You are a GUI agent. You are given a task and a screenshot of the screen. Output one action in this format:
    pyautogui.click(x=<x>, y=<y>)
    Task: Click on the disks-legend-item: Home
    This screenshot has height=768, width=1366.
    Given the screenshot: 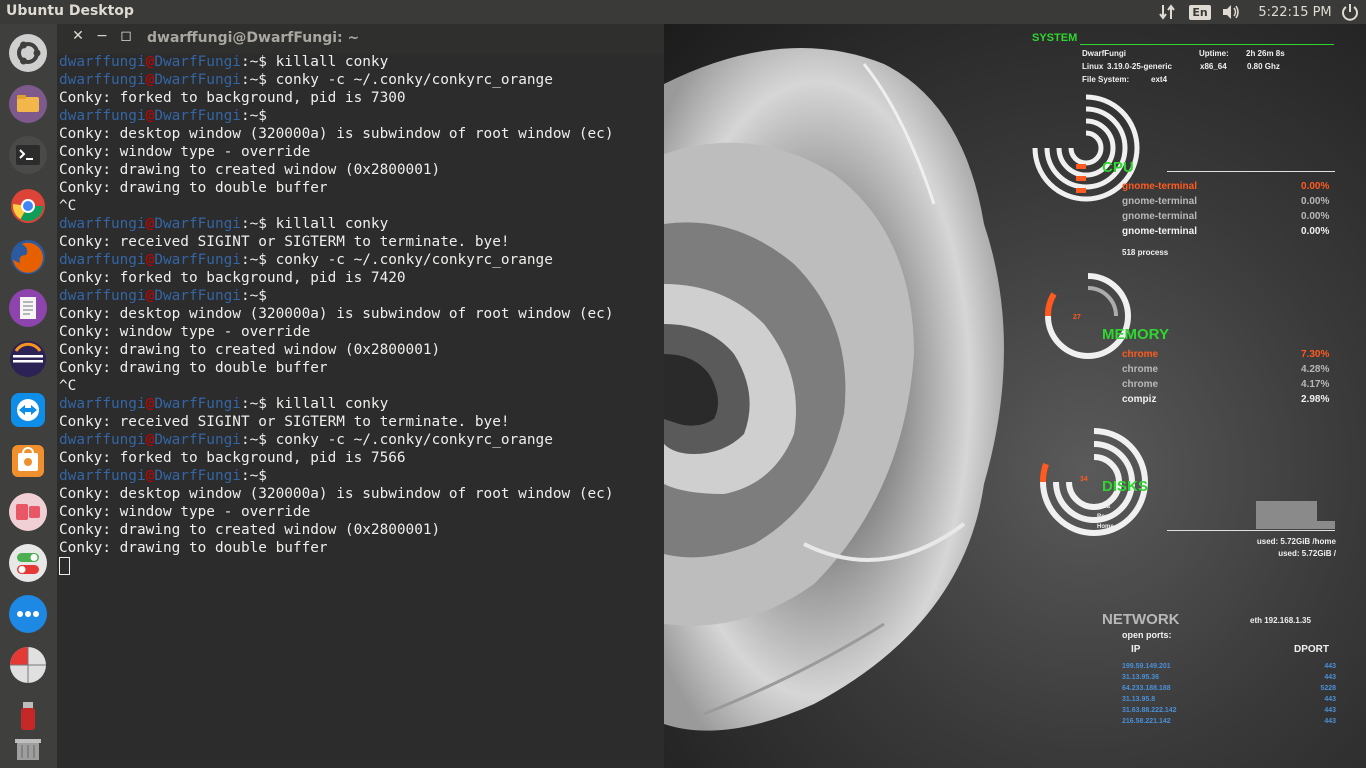 What is the action you would take?
    pyautogui.click(x=1105, y=527)
    